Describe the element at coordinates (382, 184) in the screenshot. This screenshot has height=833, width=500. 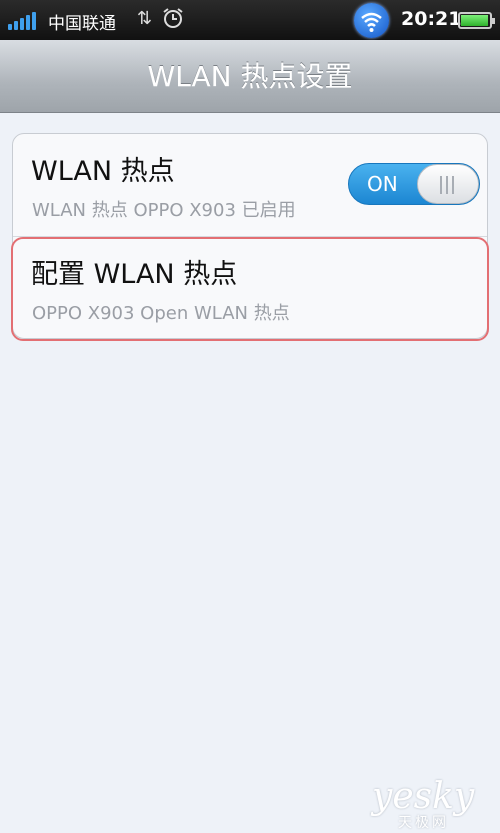
I see `toggle-on-label: ON` at that location.